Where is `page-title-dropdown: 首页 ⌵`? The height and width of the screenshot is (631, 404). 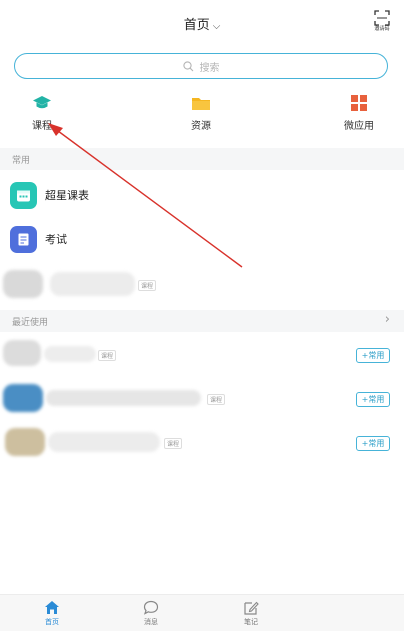 page-title-dropdown: 首页 ⌵ is located at coordinates (202, 23).